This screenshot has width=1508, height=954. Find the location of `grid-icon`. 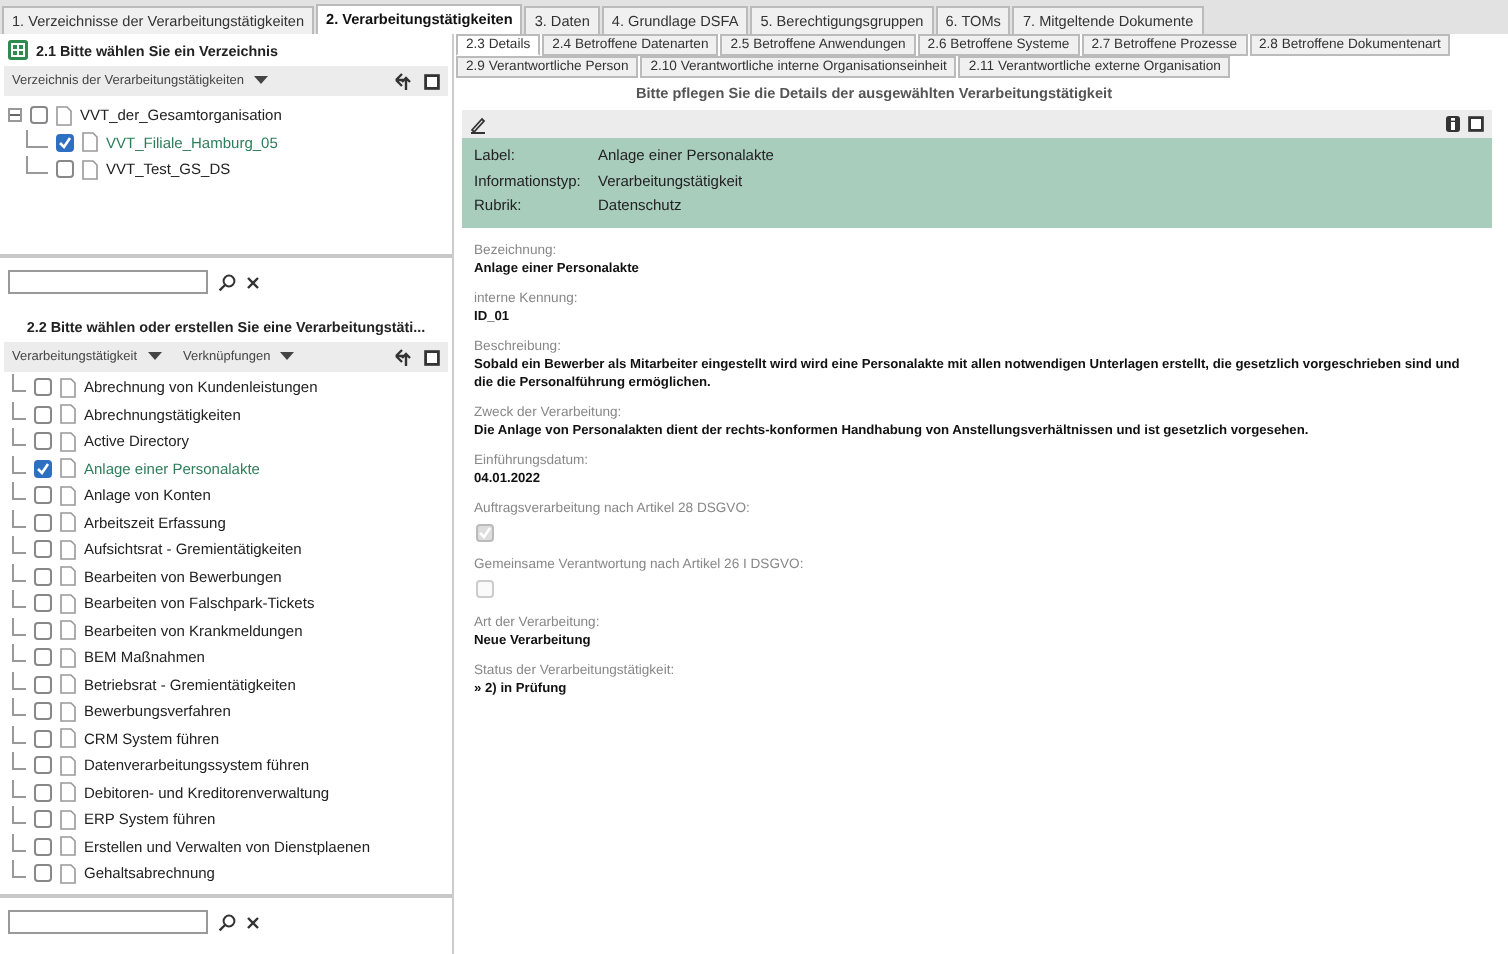

grid-icon is located at coordinates (18, 50).